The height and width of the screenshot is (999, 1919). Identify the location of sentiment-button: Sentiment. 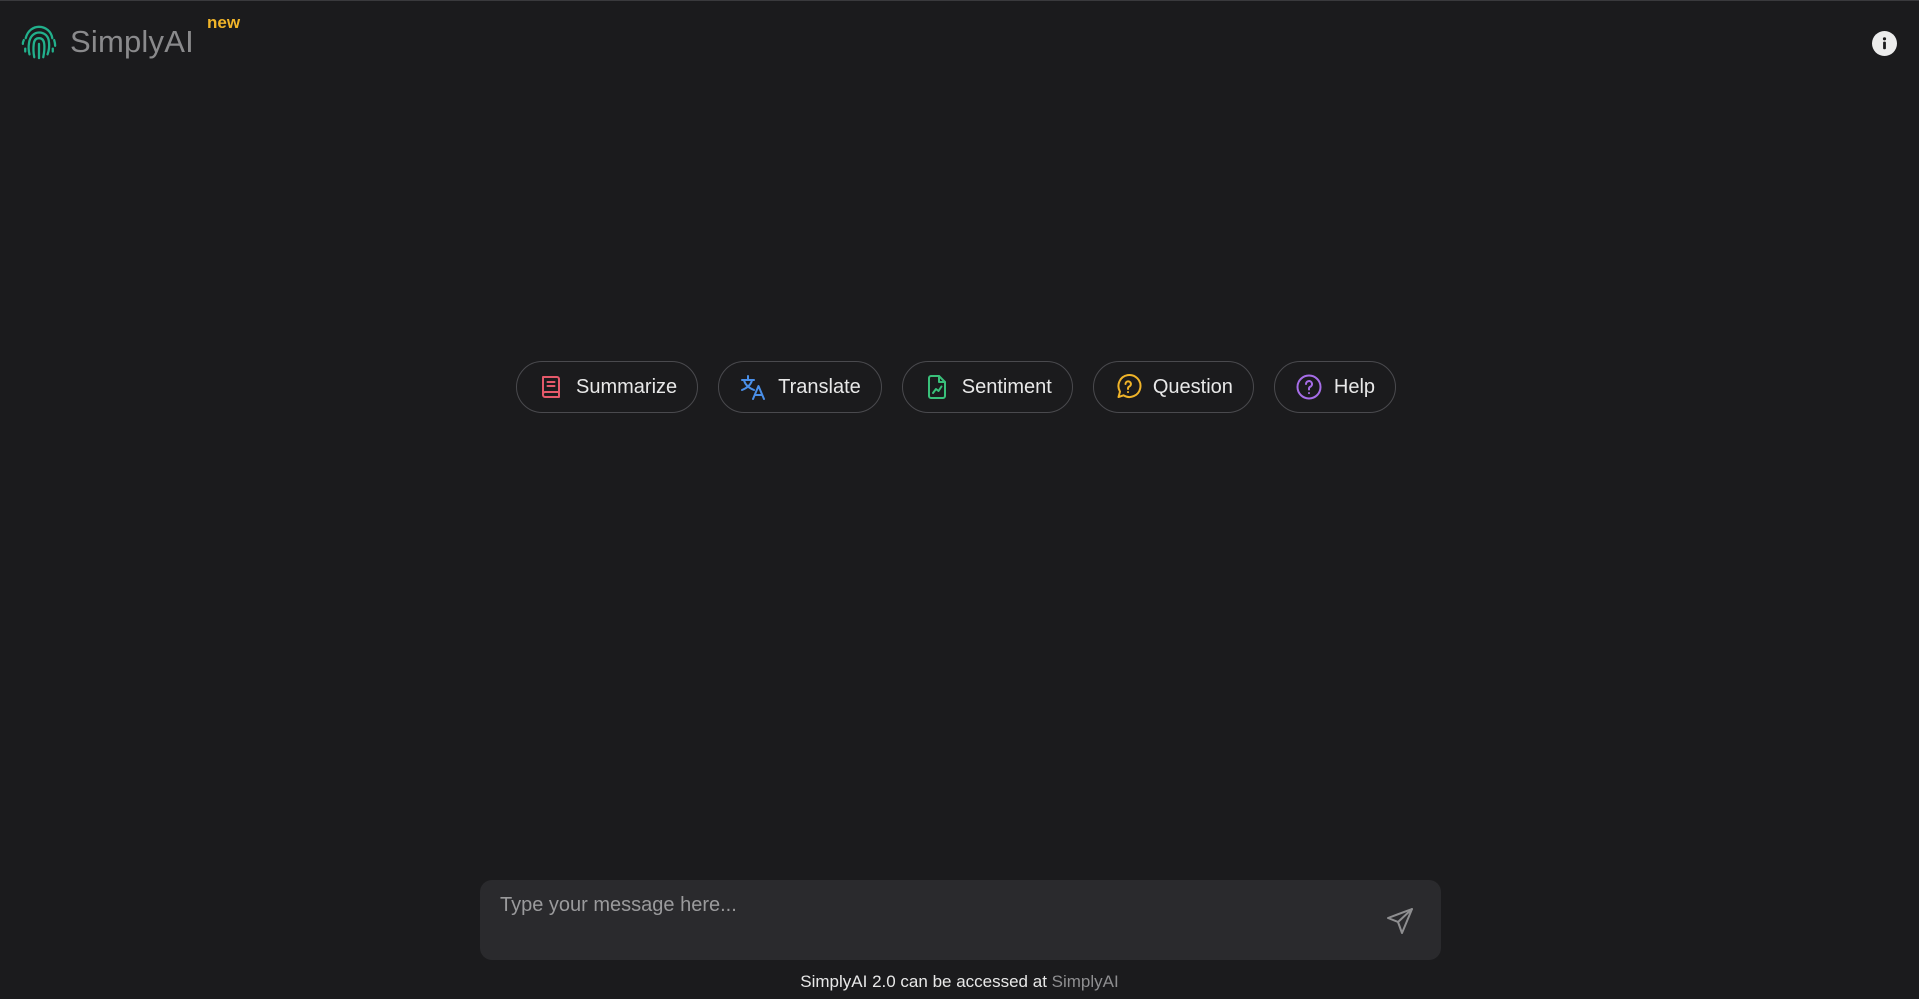
(987, 387).